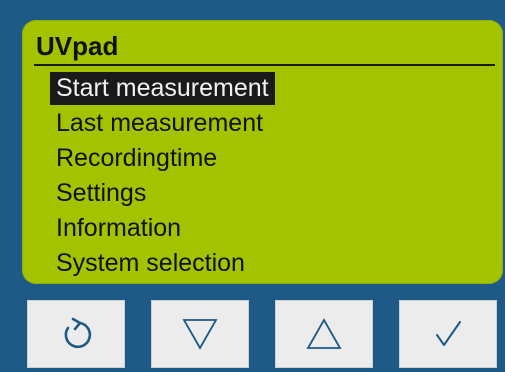  I want to click on triangle-down-icon, so click(200, 334).